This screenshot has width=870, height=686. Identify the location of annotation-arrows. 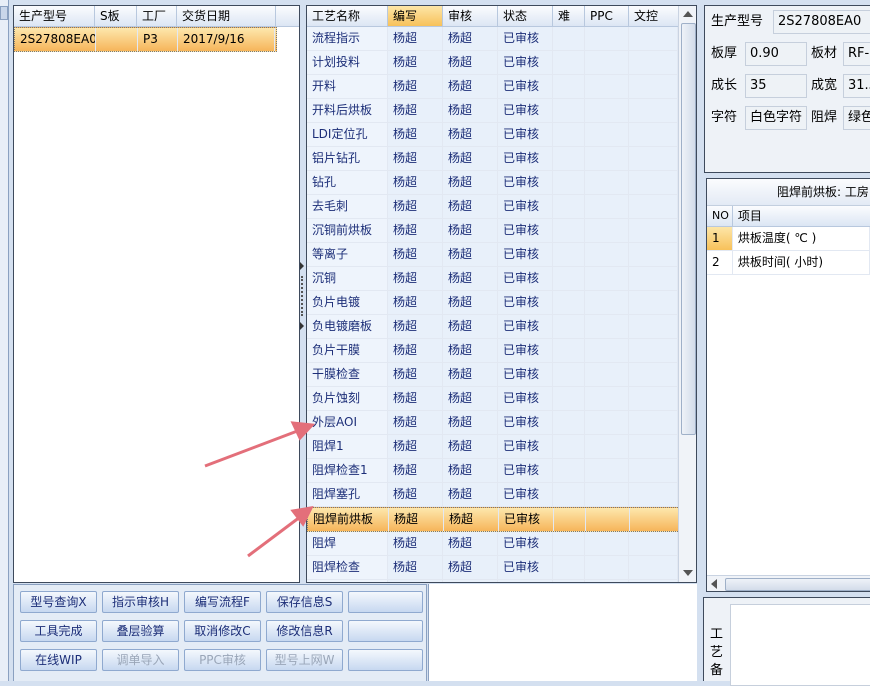
(260, 489).